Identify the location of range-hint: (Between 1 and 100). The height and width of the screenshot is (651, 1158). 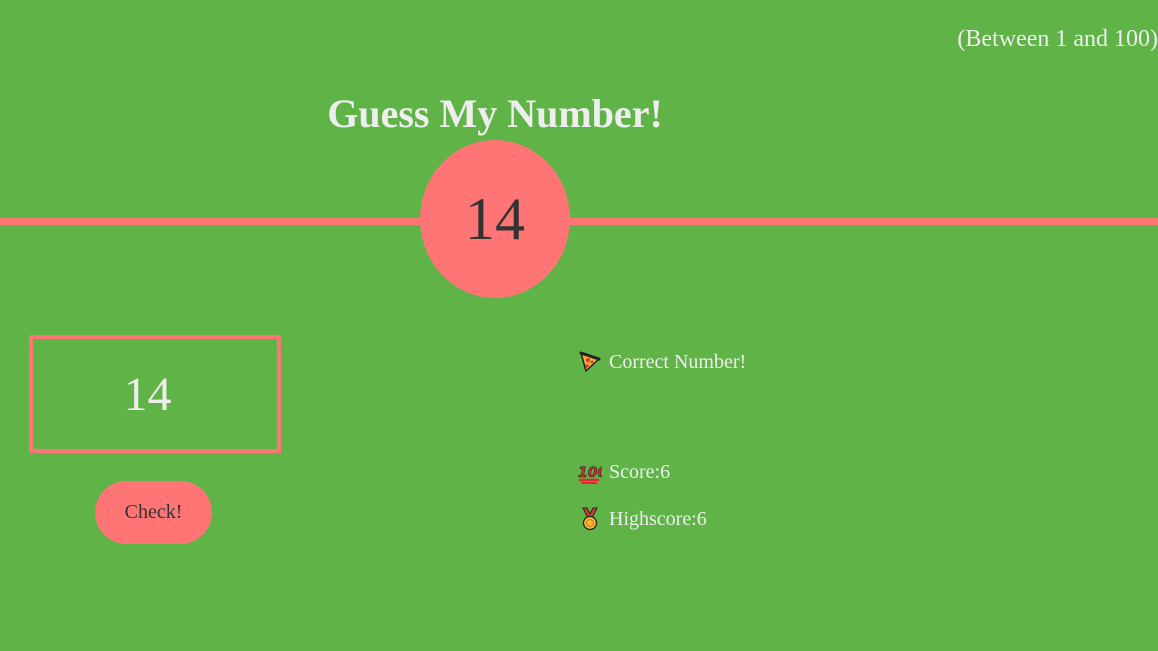
(1057, 39).